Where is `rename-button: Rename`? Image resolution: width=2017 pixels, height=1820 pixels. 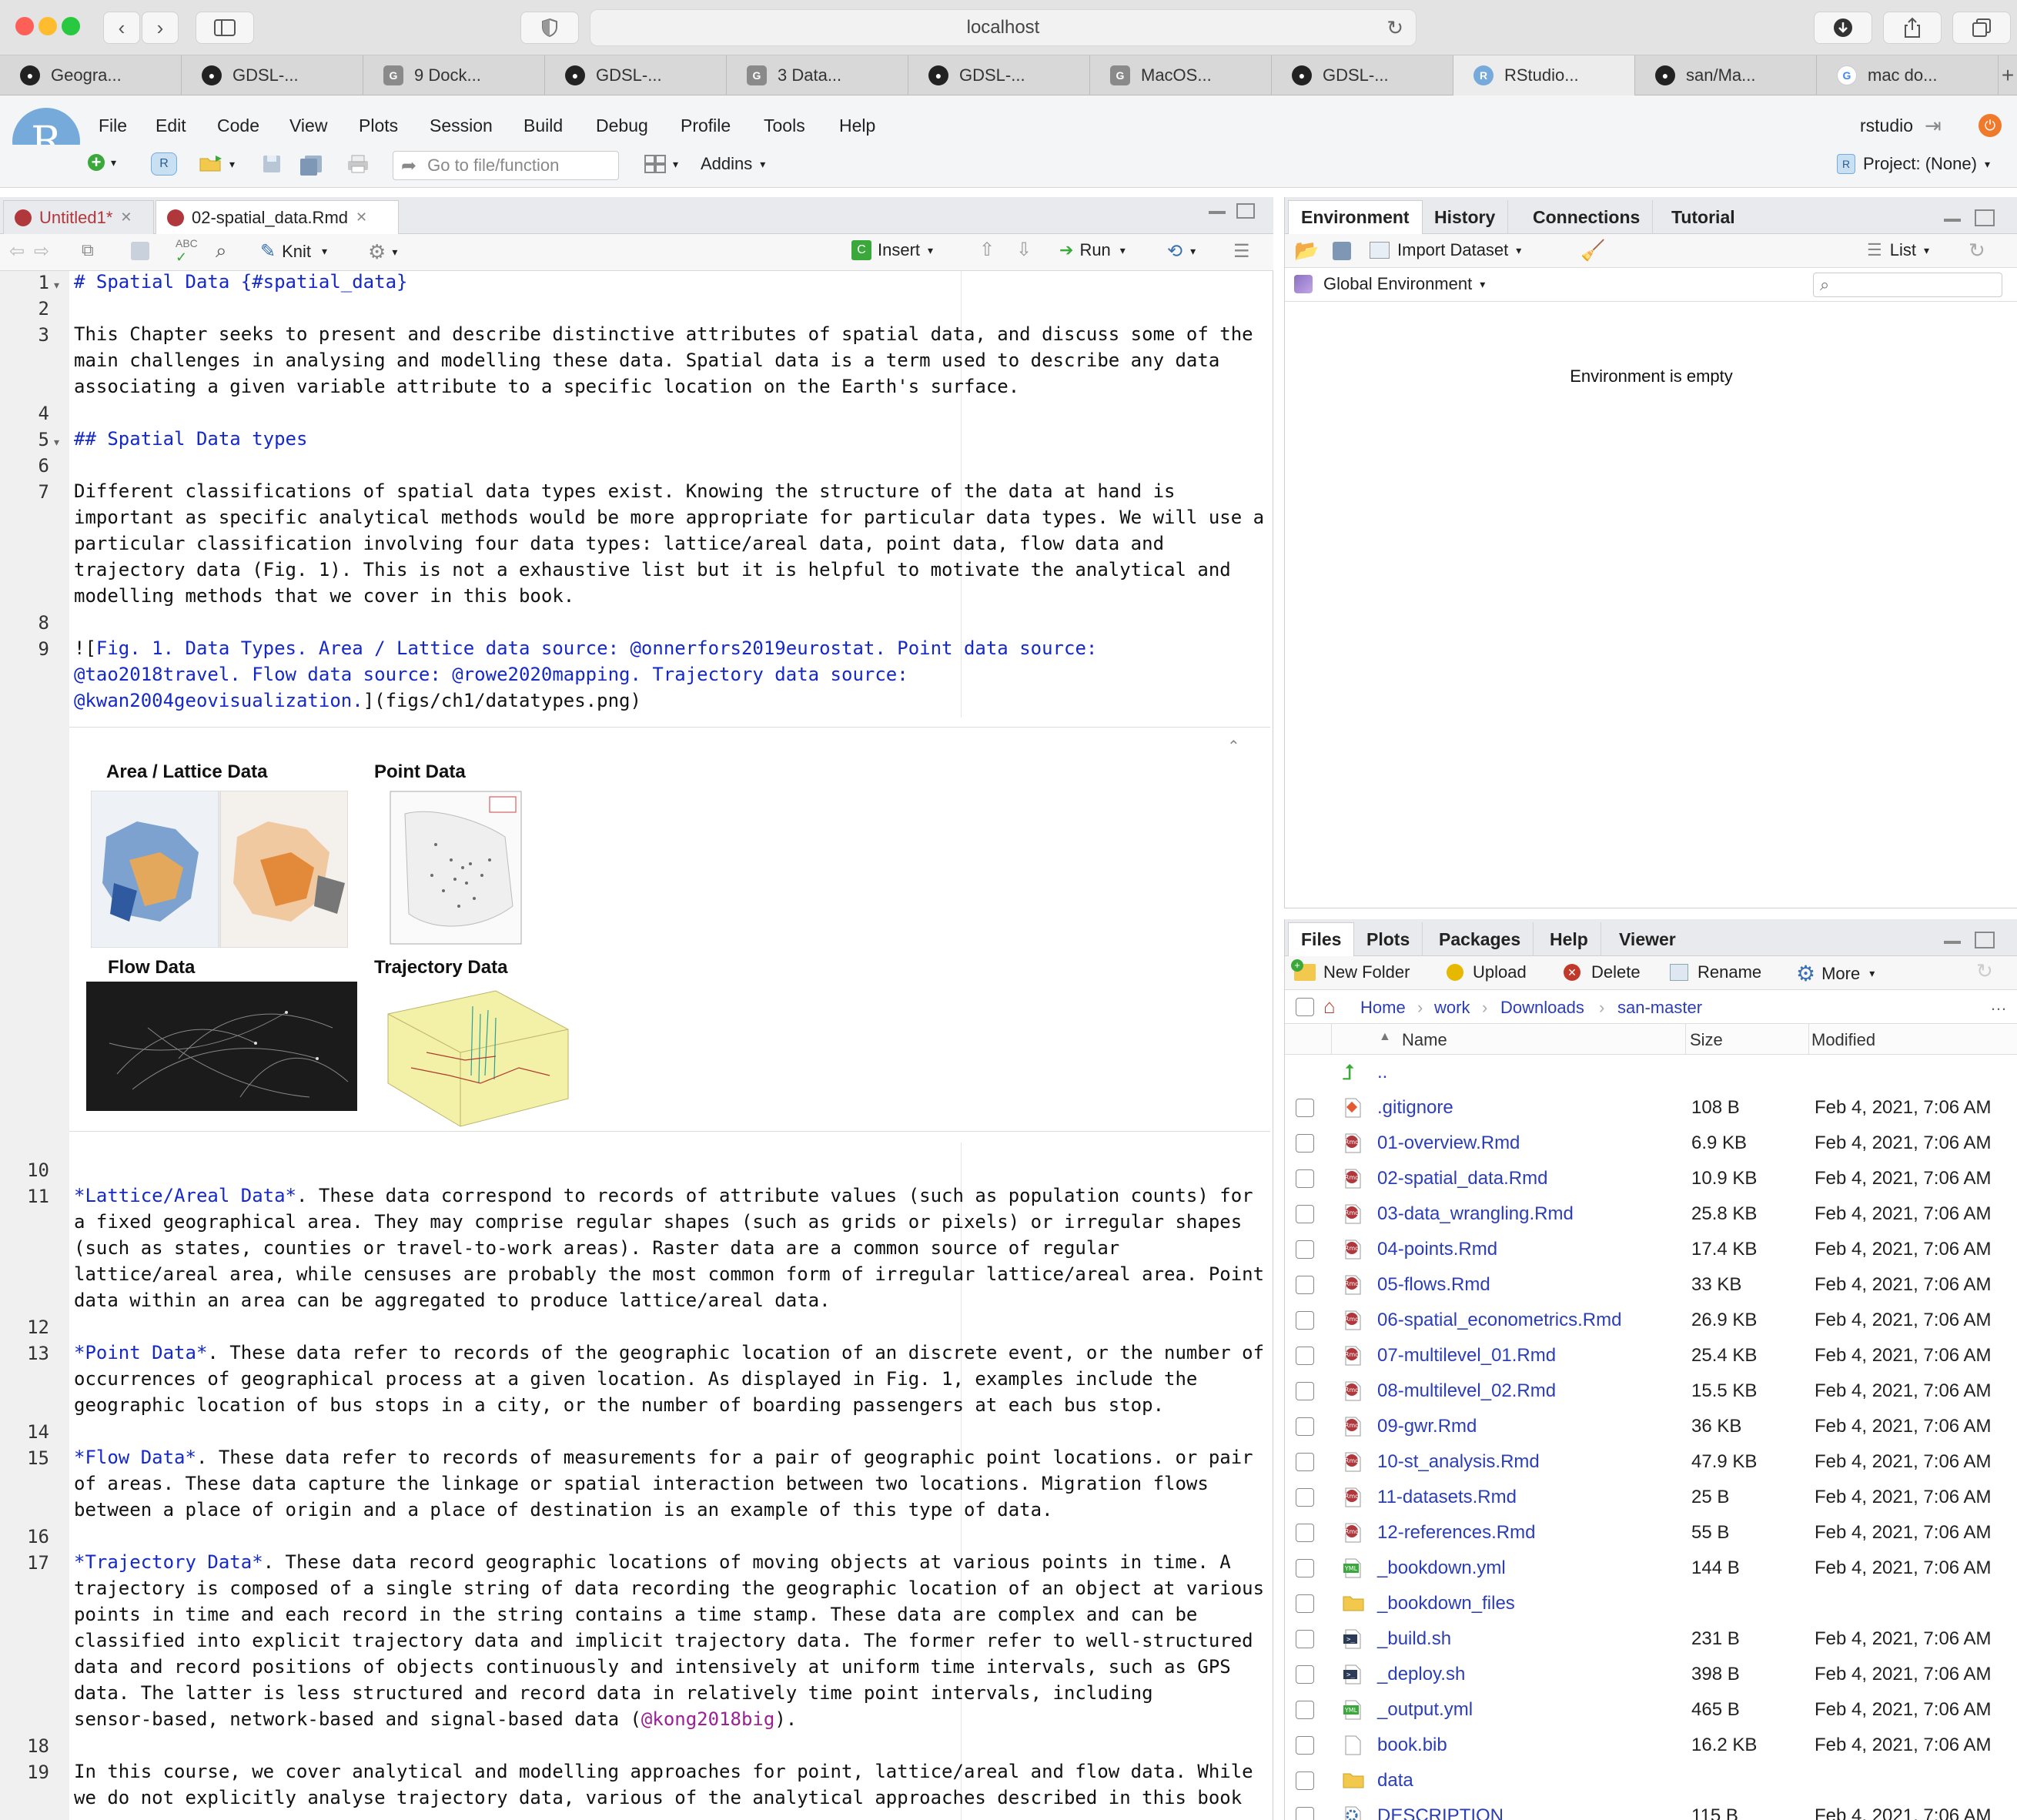
rename-button: Rename is located at coordinates (1716, 972).